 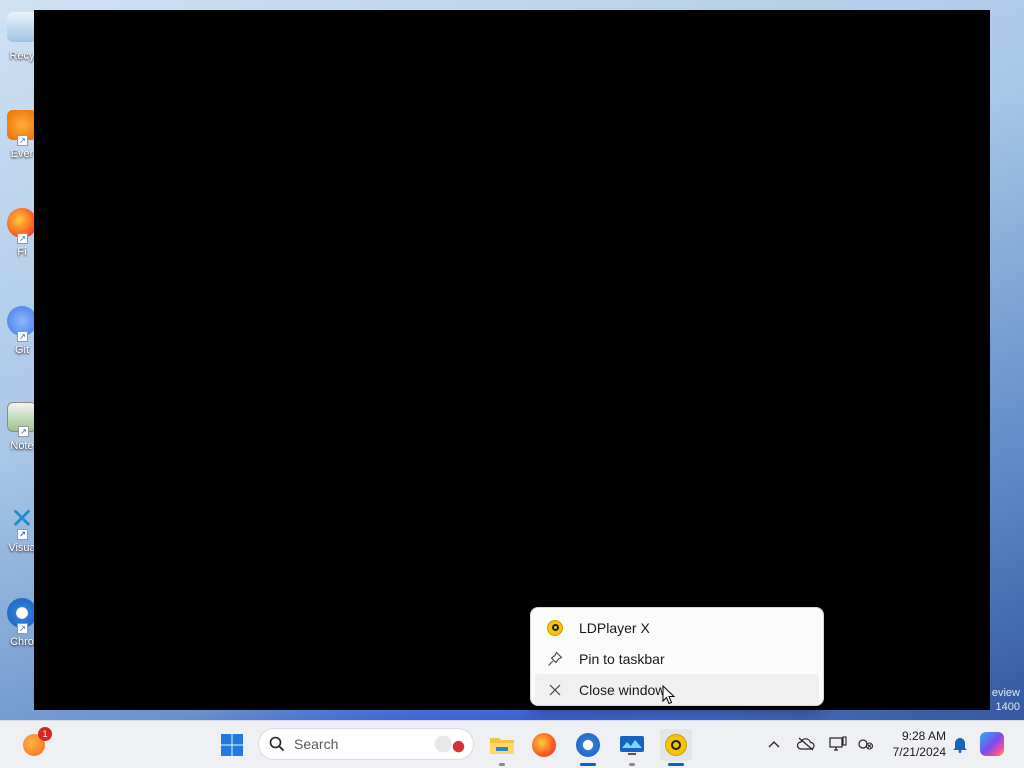 I want to click on notifications-button, so click(x=960, y=744).